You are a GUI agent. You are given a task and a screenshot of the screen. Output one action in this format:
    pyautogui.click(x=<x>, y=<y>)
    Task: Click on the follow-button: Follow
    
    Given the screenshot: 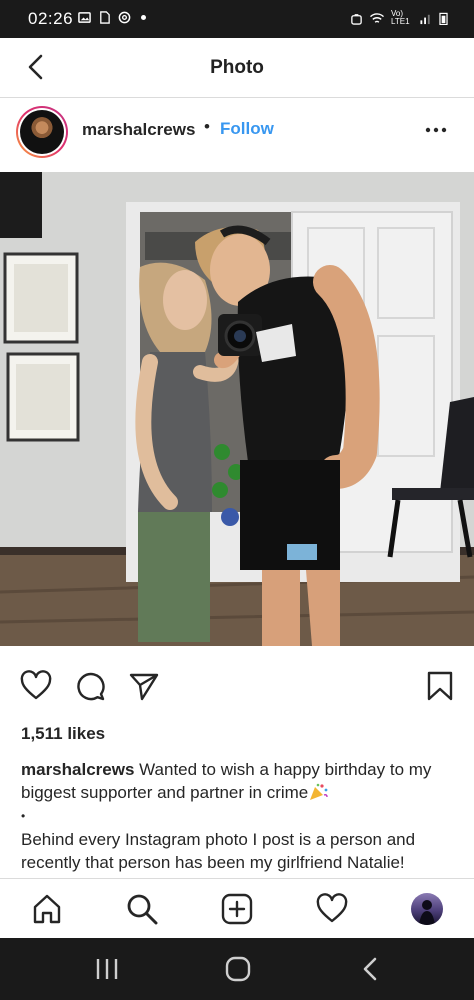 What is the action you would take?
    pyautogui.click(x=247, y=129)
    